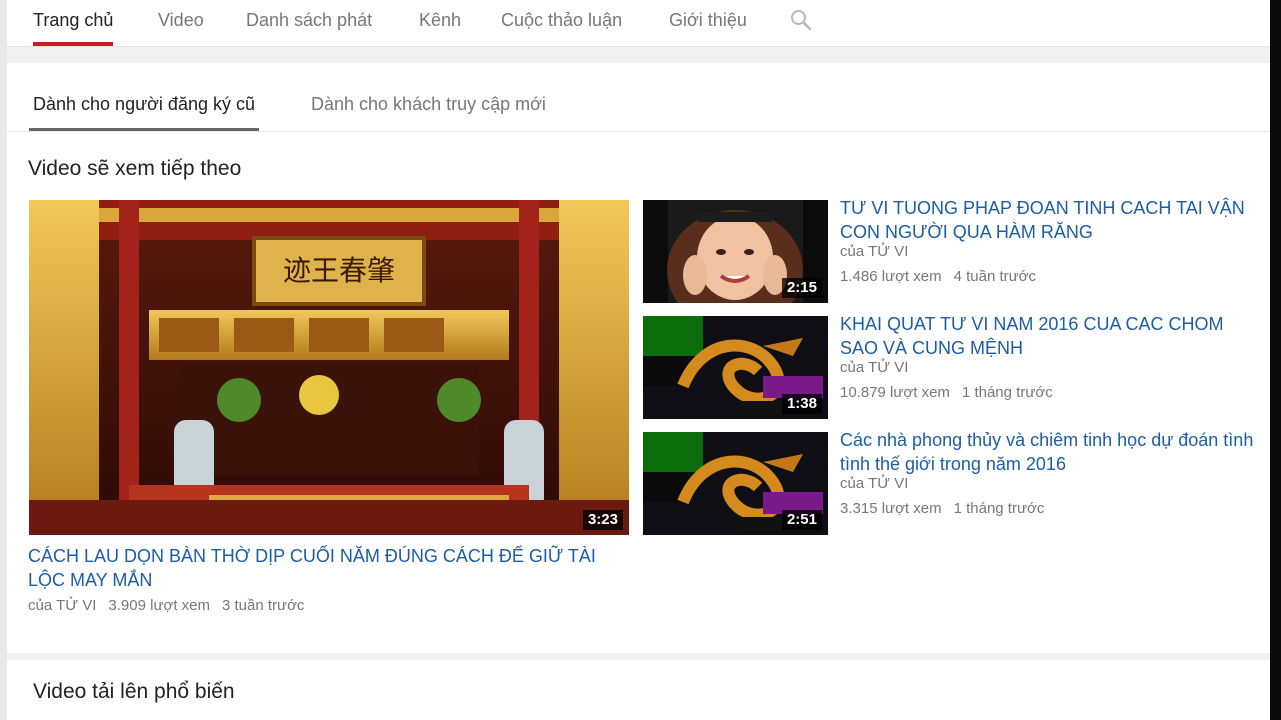 The height and width of the screenshot is (720, 1281). What do you see at coordinates (735, 367) in the screenshot?
I see `video-thumbnail: 1:38` at bounding box center [735, 367].